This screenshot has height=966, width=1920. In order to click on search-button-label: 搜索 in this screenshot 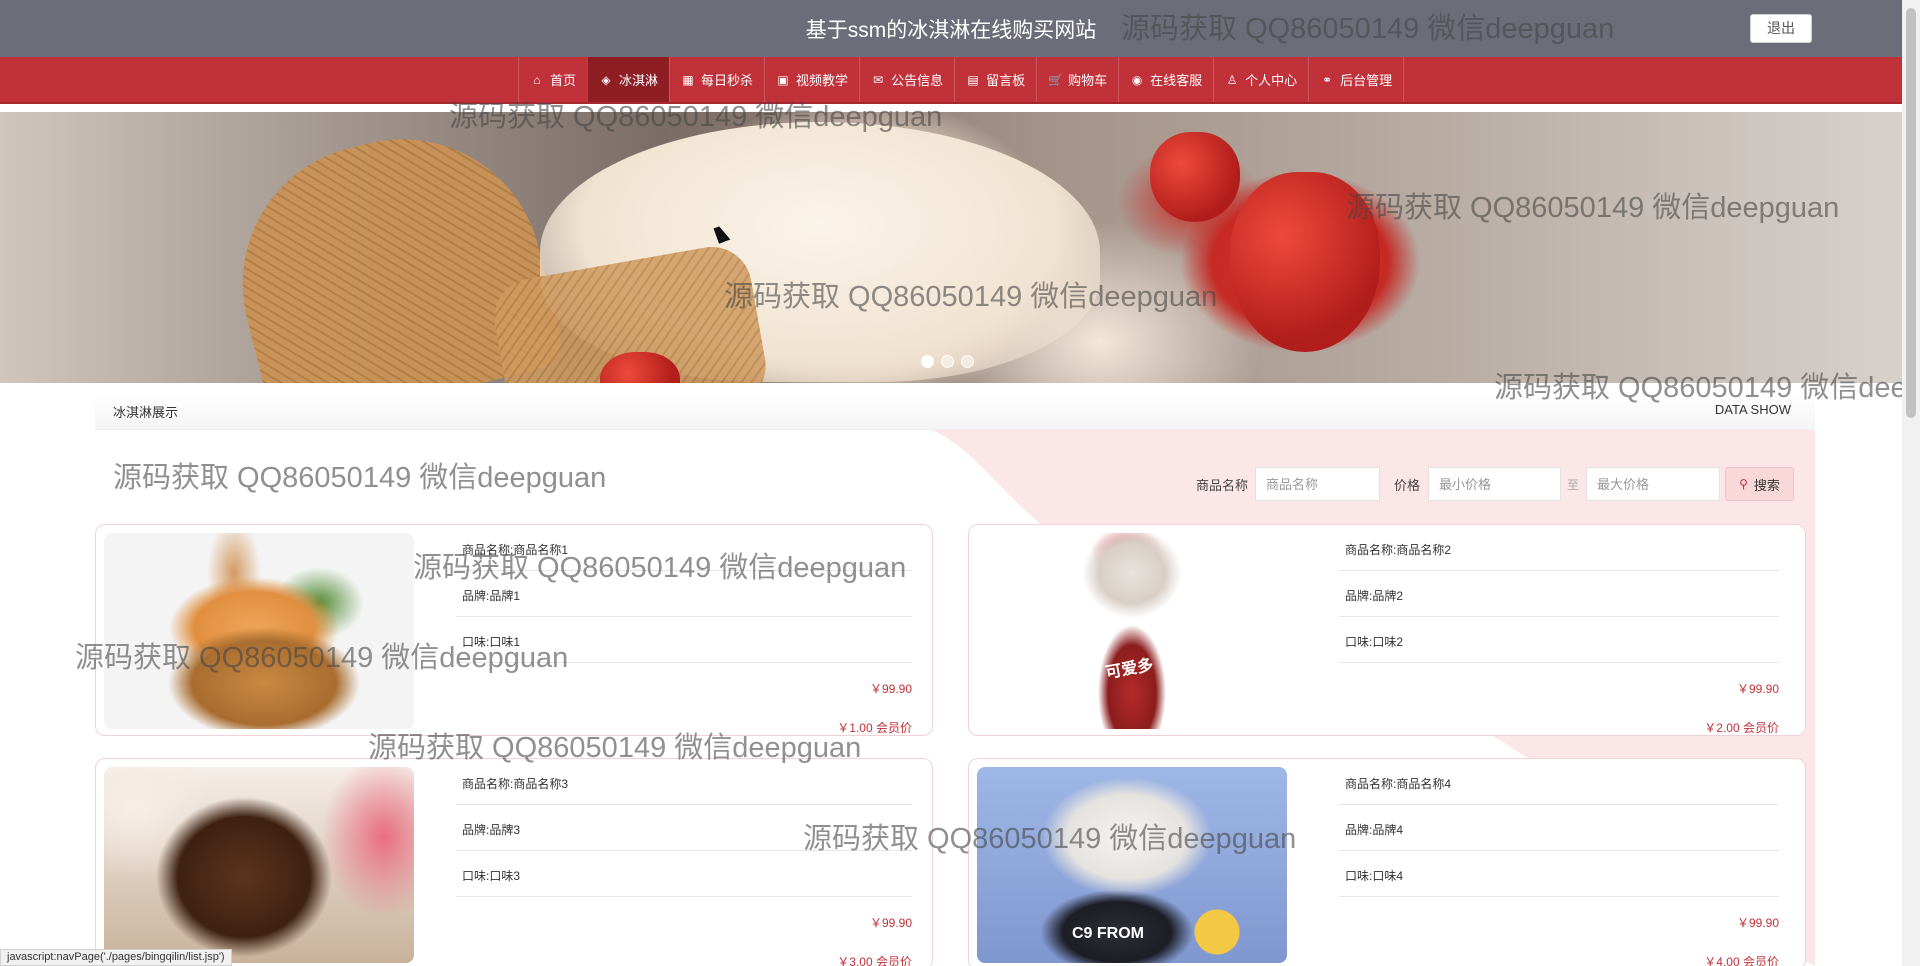, I will do `click(1766, 485)`.